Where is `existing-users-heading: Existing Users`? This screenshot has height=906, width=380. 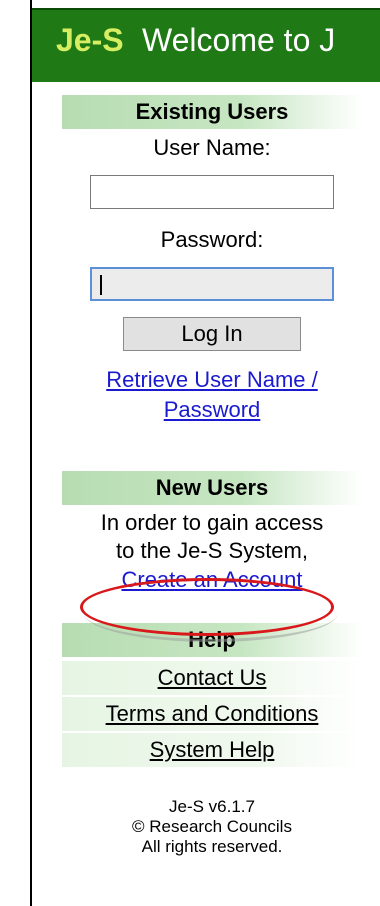
existing-users-heading: Existing Users is located at coordinates (212, 112).